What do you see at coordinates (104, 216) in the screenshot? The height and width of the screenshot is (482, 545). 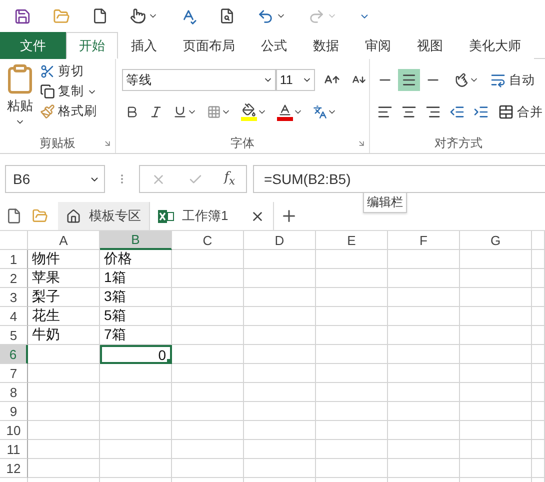 I see `document-tab: 模板专区` at bounding box center [104, 216].